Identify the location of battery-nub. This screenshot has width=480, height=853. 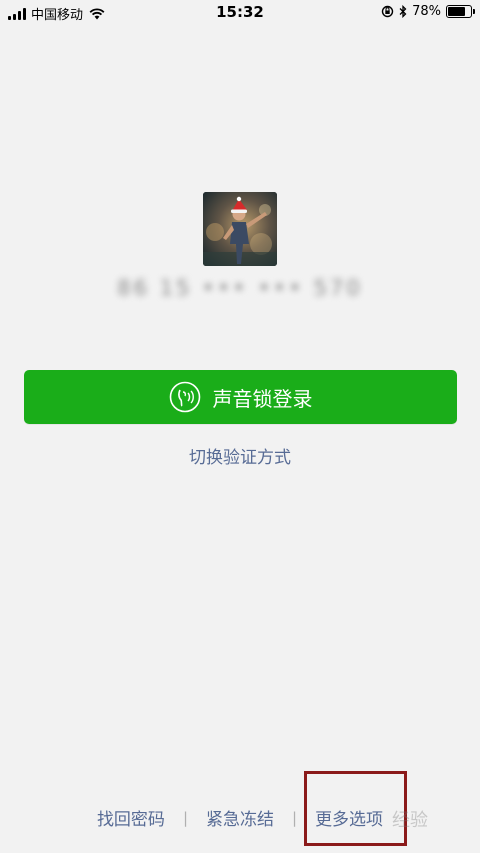
(474, 11).